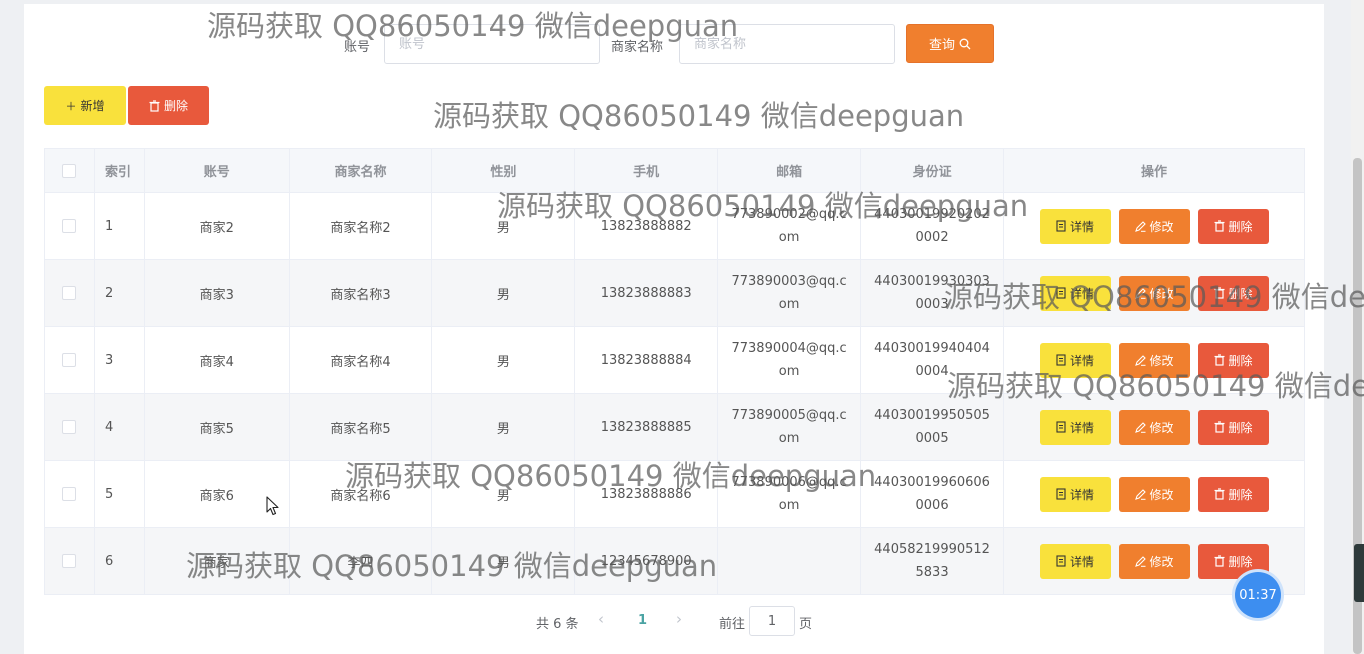 The width and height of the screenshot is (1364, 654). Describe the element at coordinates (217, 226) in the screenshot. I see `cell-account: 商家2` at that location.